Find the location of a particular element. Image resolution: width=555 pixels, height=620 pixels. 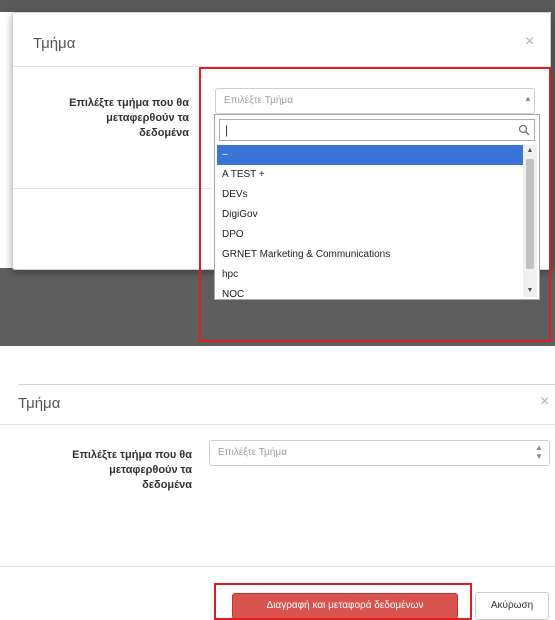

delete-and-transfer-button: Διαγραφή και μεταφορά δεδομένων is located at coordinates (345, 606).